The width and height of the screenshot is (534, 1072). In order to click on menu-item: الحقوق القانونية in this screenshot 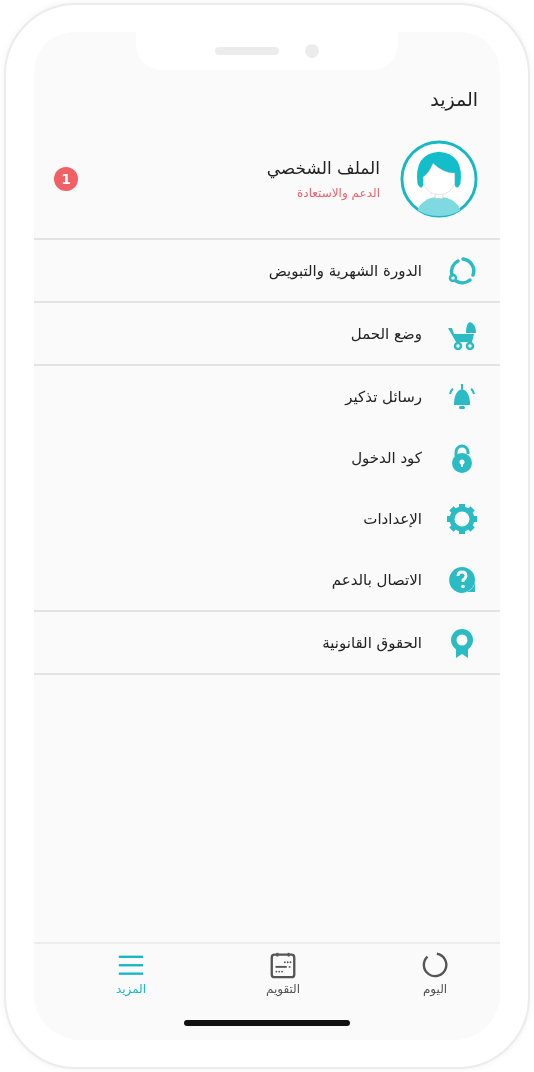, I will do `click(267, 642)`.